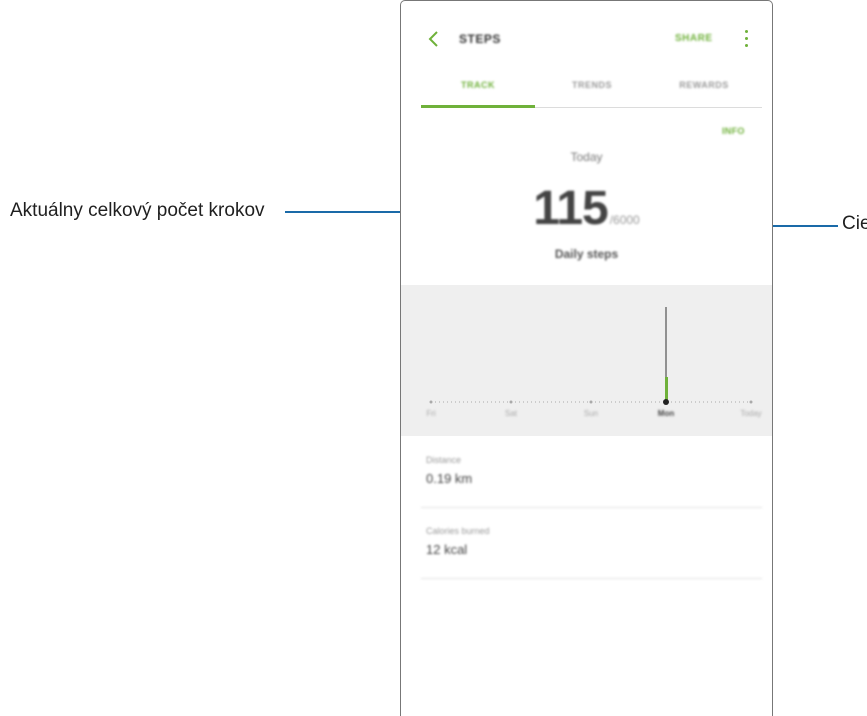 This screenshot has height=716, width=867. What do you see at coordinates (704, 85) in the screenshot?
I see `tab-rewards: REWARDS` at bounding box center [704, 85].